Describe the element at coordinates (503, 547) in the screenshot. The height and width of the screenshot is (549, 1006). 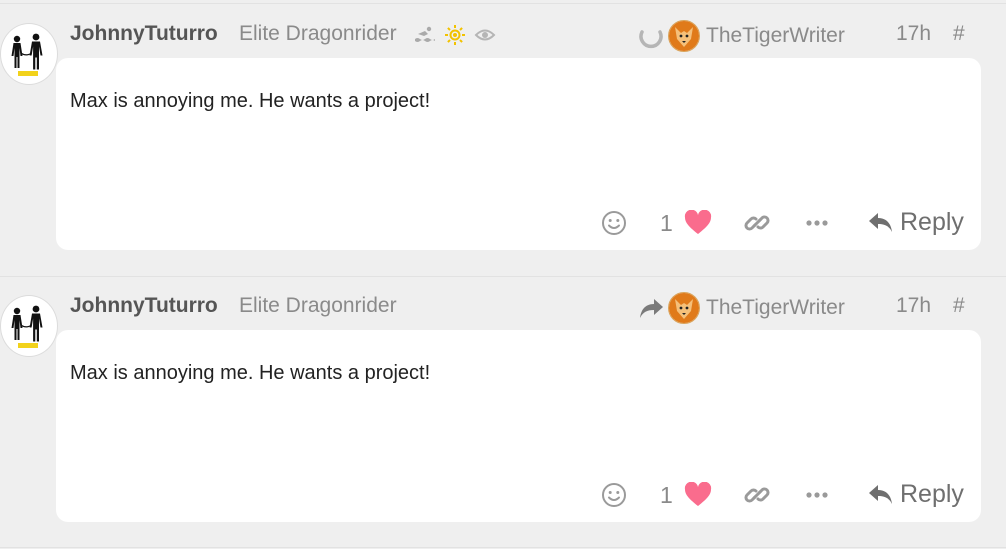
I see `bottom-divider` at that location.